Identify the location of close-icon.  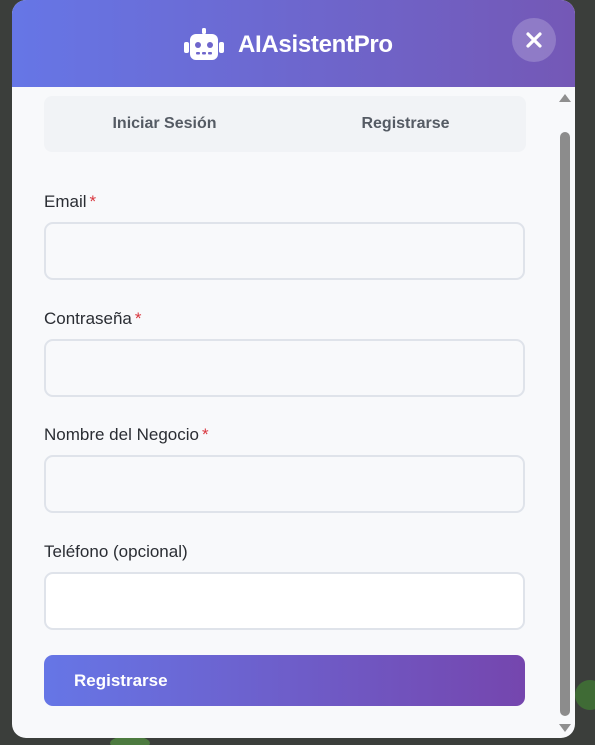
(534, 40).